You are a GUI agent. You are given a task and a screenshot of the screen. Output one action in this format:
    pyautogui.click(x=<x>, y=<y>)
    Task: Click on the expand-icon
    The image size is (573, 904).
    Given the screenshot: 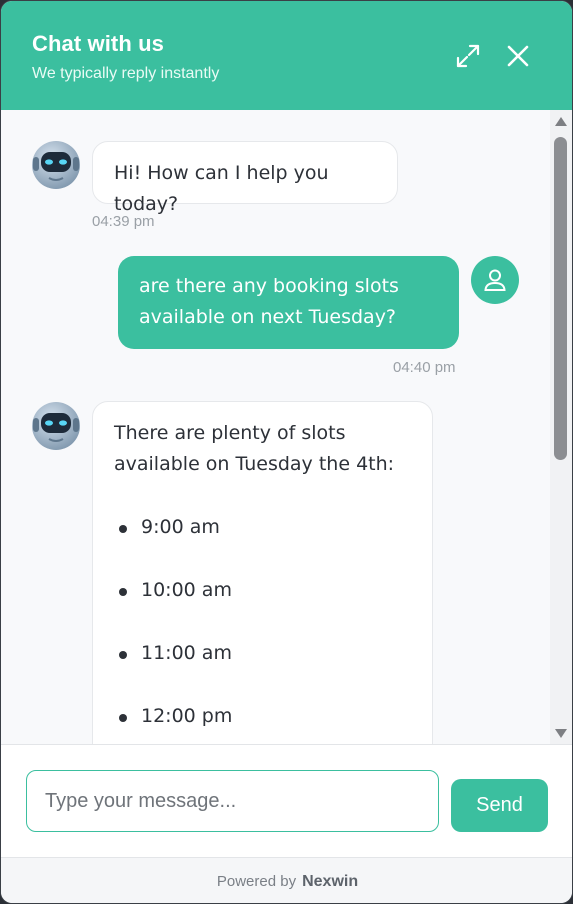 What is the action you would take?
    pyautogui.click(x=468, y=56)
    